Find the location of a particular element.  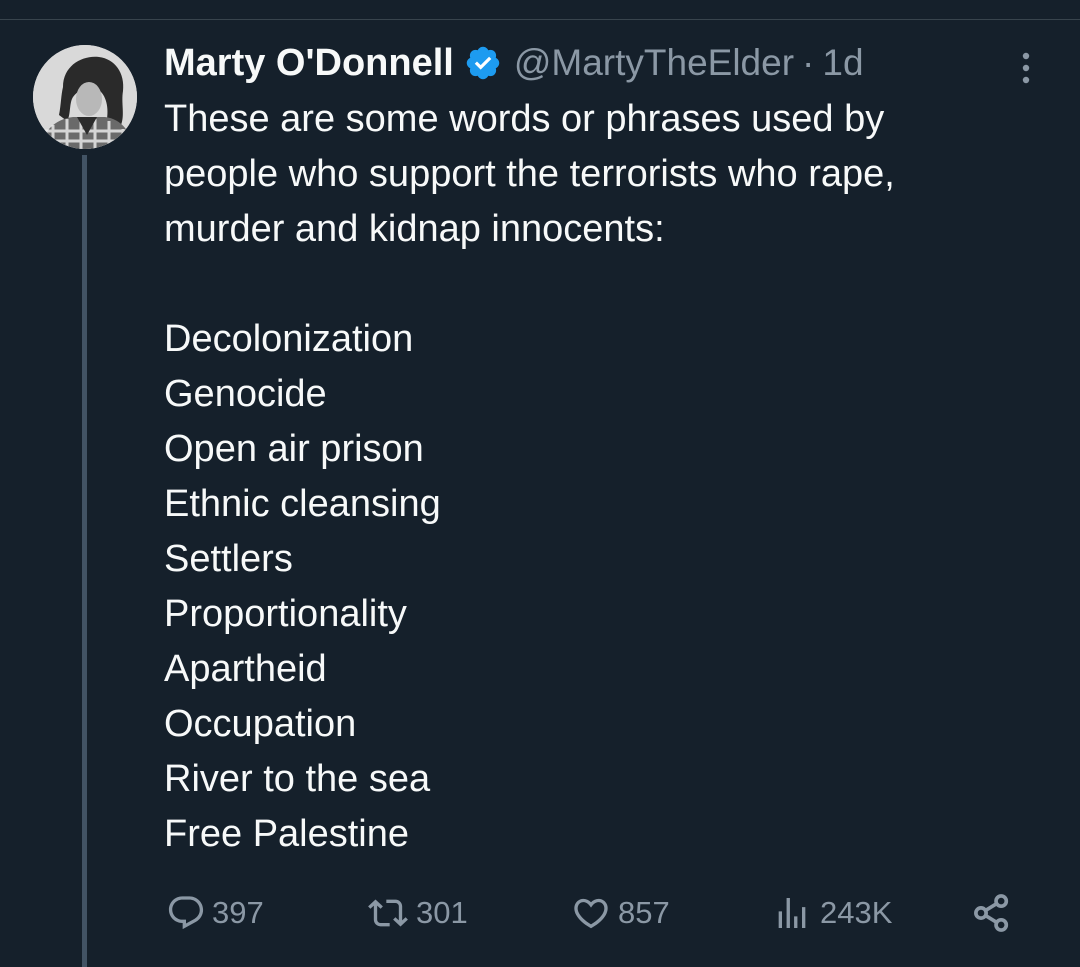

thread-line is located at coordinates (84, 561).